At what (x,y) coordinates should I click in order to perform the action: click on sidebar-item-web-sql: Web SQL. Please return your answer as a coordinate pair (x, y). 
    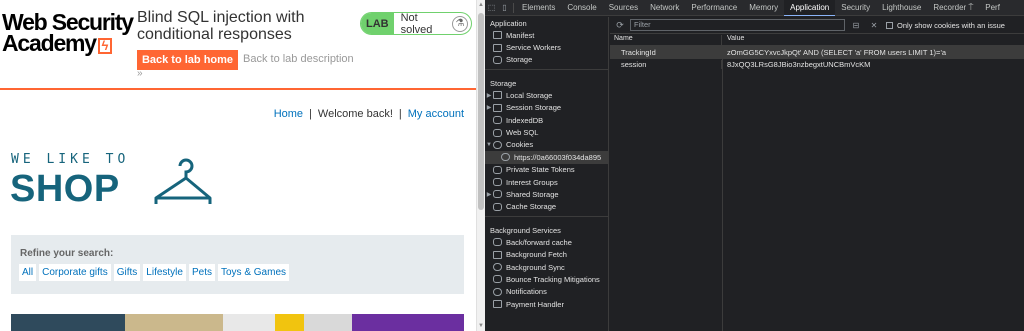
    Looking at the image, I should click on (546, 132).